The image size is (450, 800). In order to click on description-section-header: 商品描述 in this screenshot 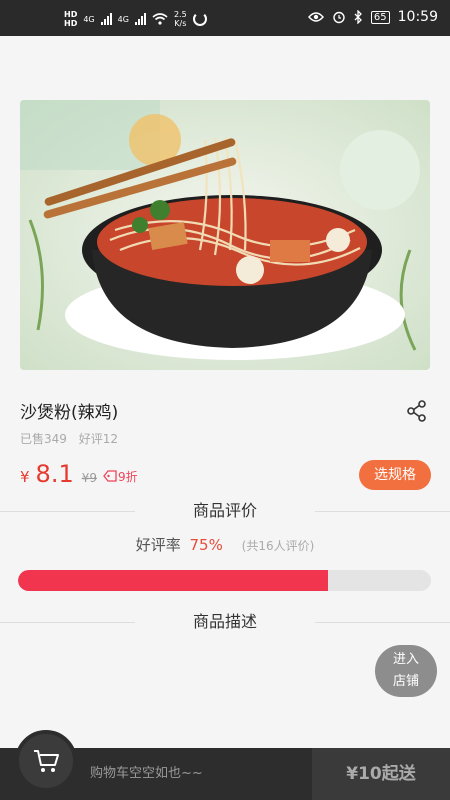, I will do `click(225, 622)`.